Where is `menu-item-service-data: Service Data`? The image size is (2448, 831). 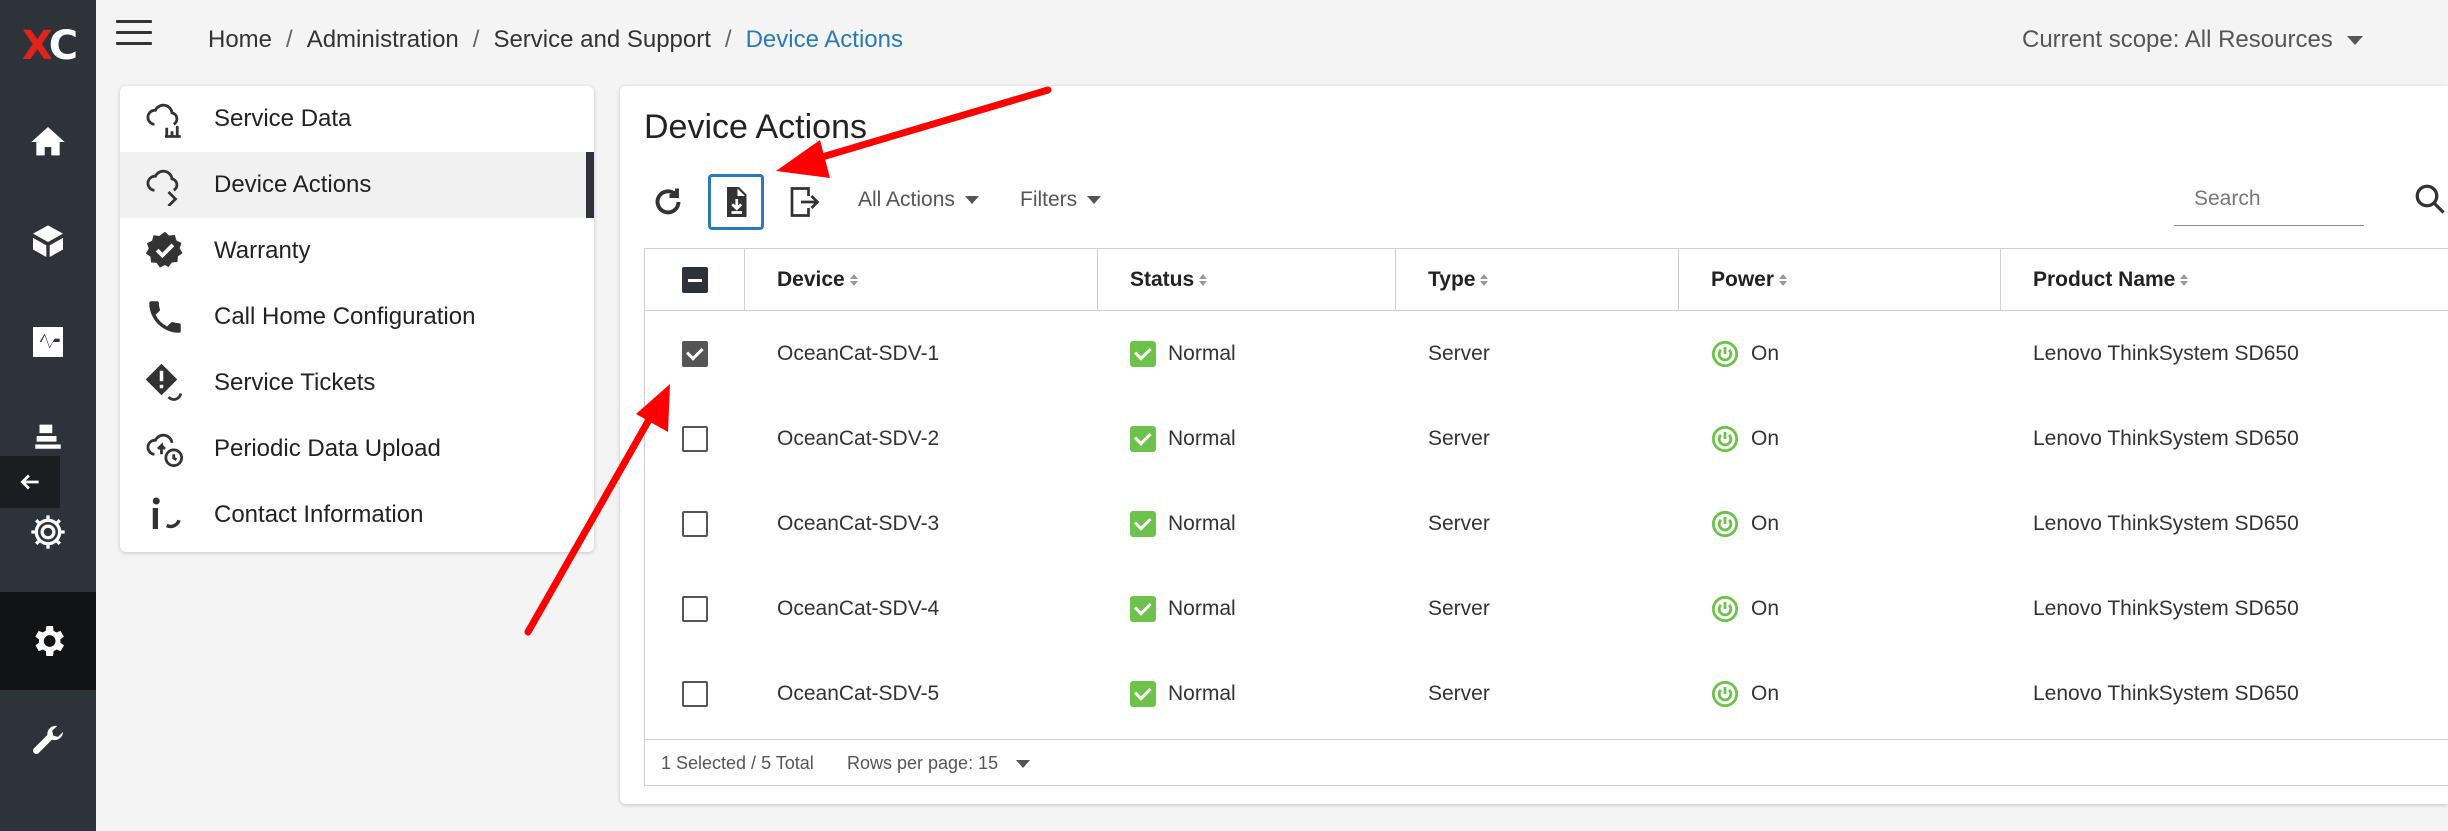 menu-item-service-data: Service Data is located at coordinates (357, 119).